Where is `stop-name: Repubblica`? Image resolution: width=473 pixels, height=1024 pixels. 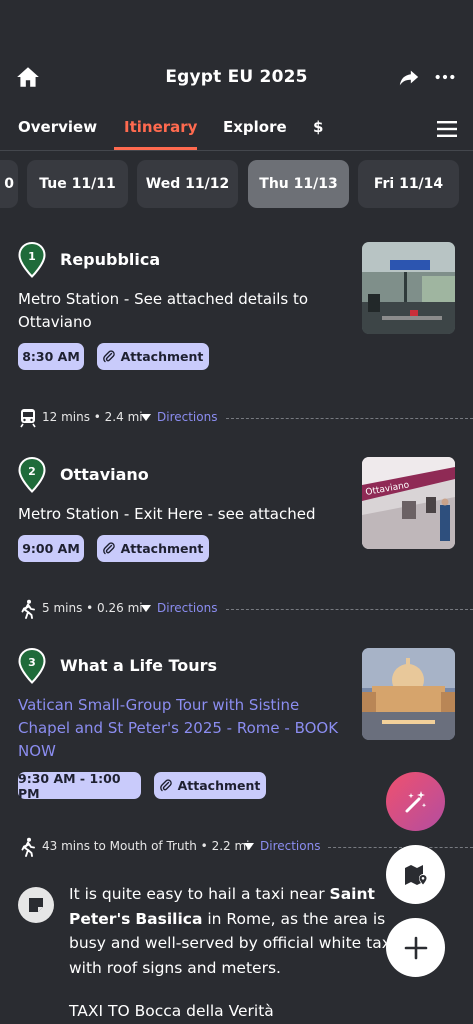 stop-name: Repubblica is located at coordinates (110, 259).